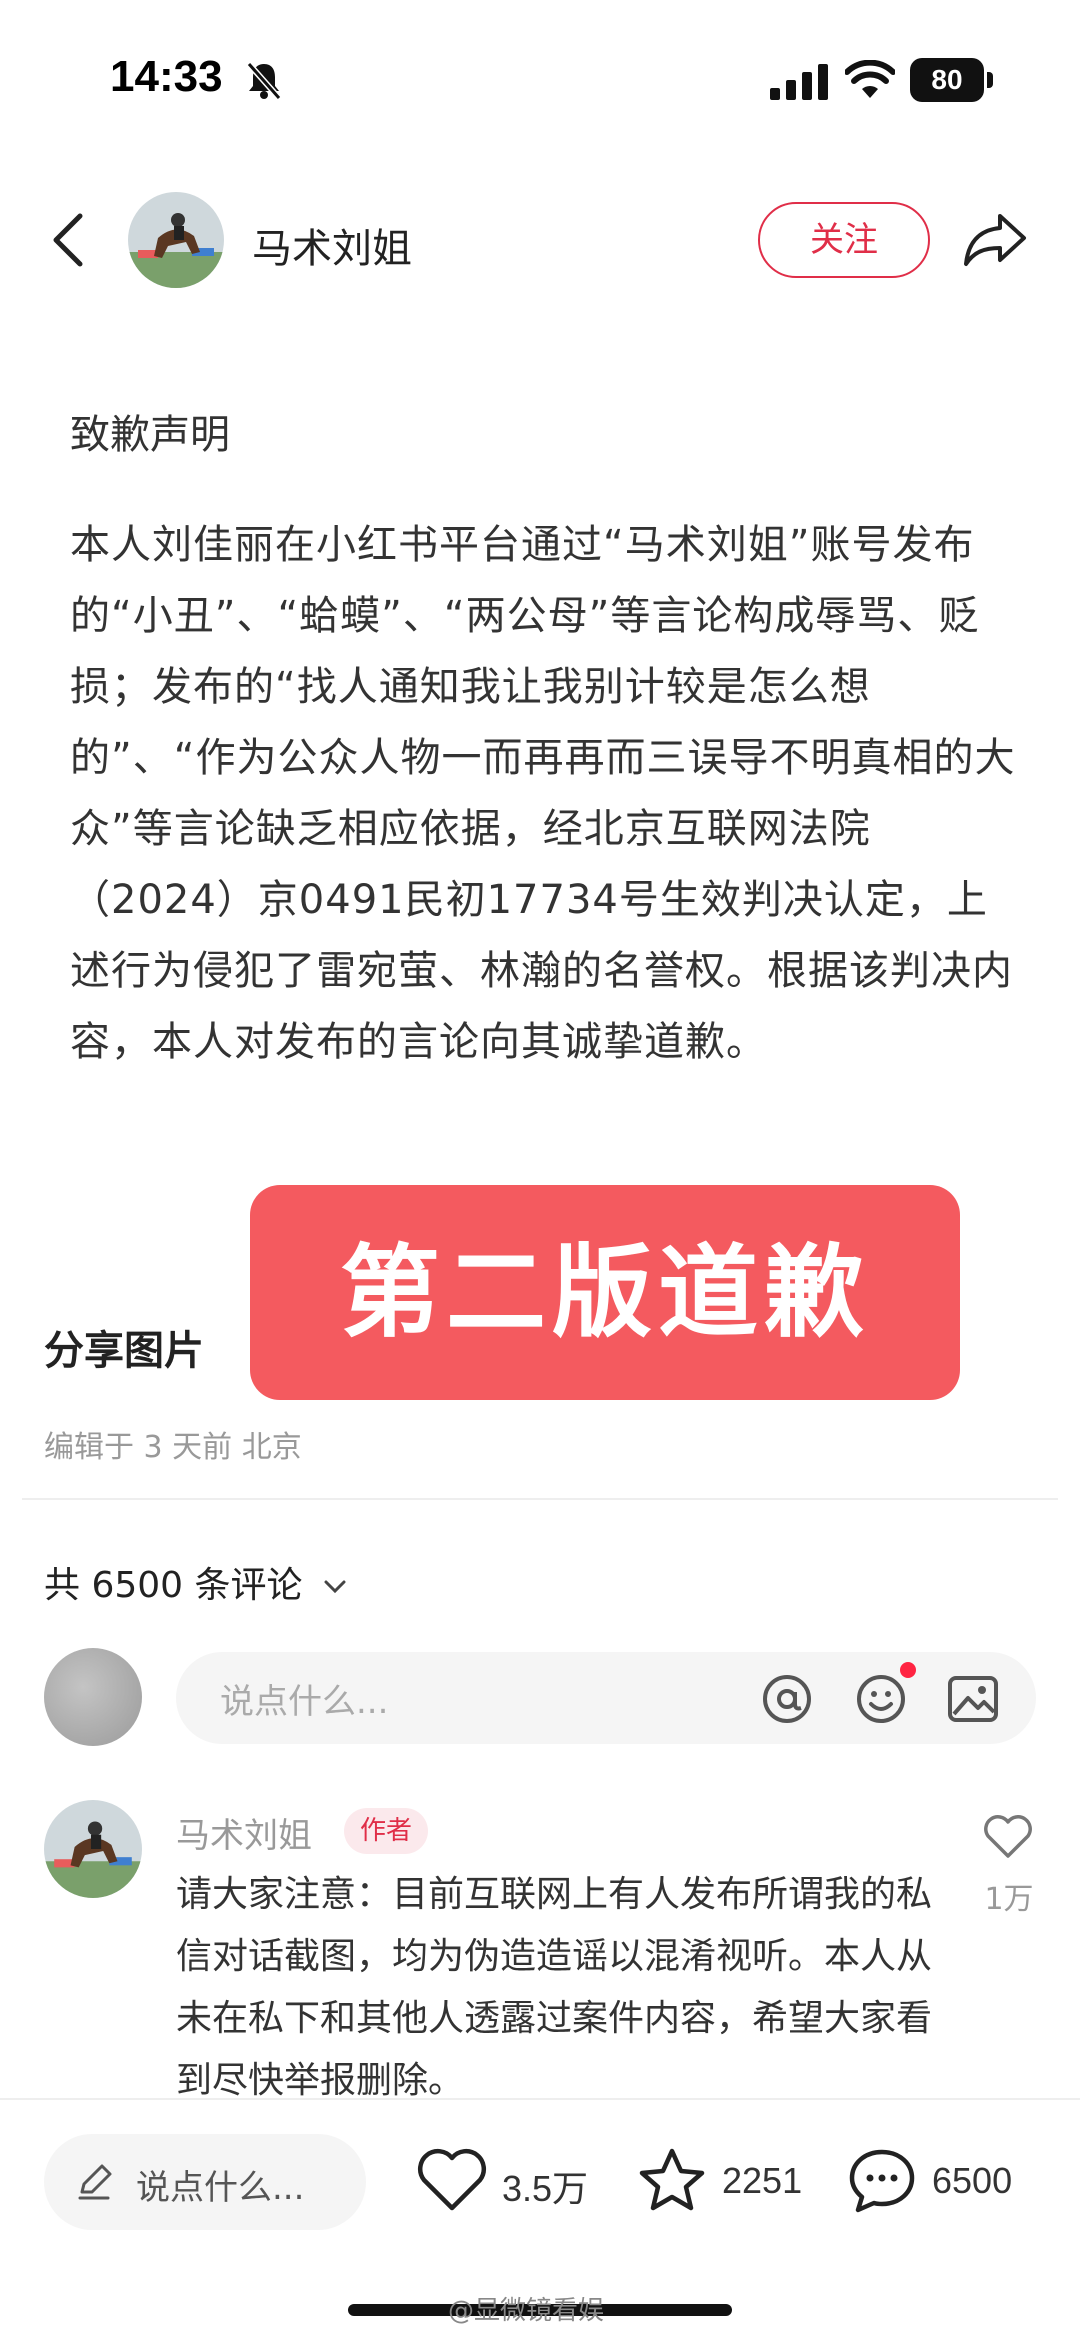 Image resolution: width=1080 pixels, height=2341 pixels. What do you see at coordinates (176, 240) in the screenshot?
I see `author-avatar` at bounding box center [176, 240].